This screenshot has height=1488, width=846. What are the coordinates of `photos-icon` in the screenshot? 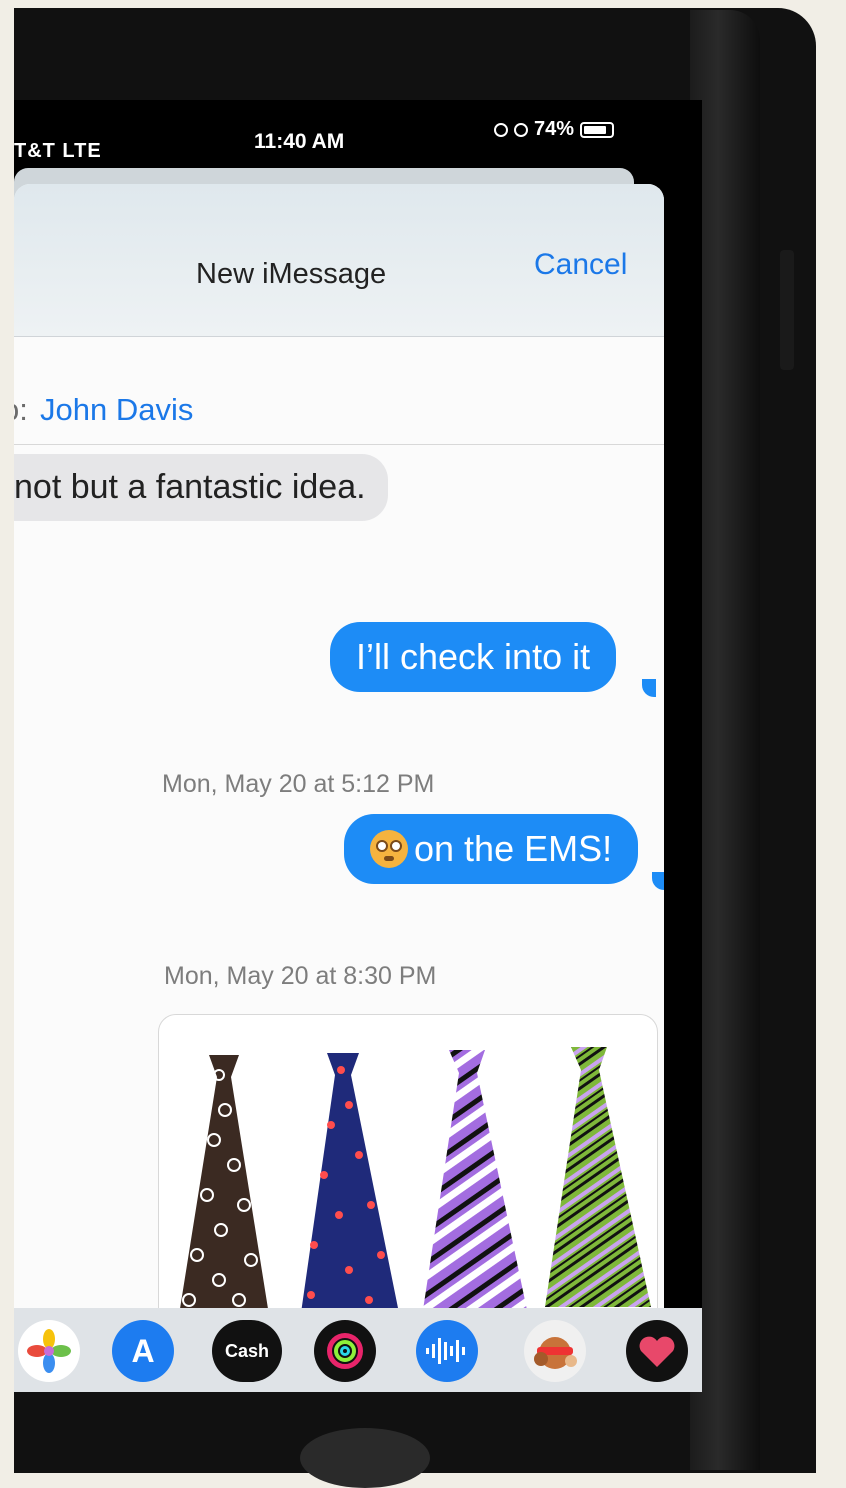 It's located at (49, 1351).